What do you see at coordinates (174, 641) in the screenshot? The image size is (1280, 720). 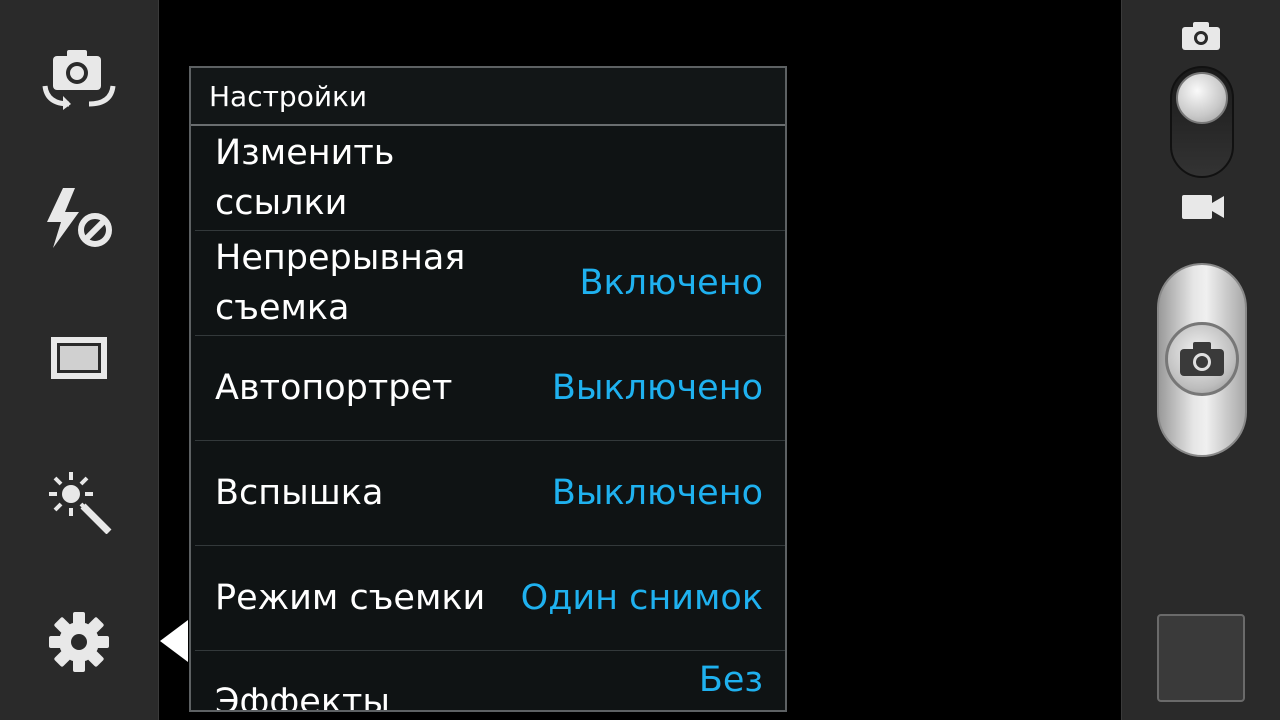 I see `selected-pointer-arrow` at bounding box center [174, 641].